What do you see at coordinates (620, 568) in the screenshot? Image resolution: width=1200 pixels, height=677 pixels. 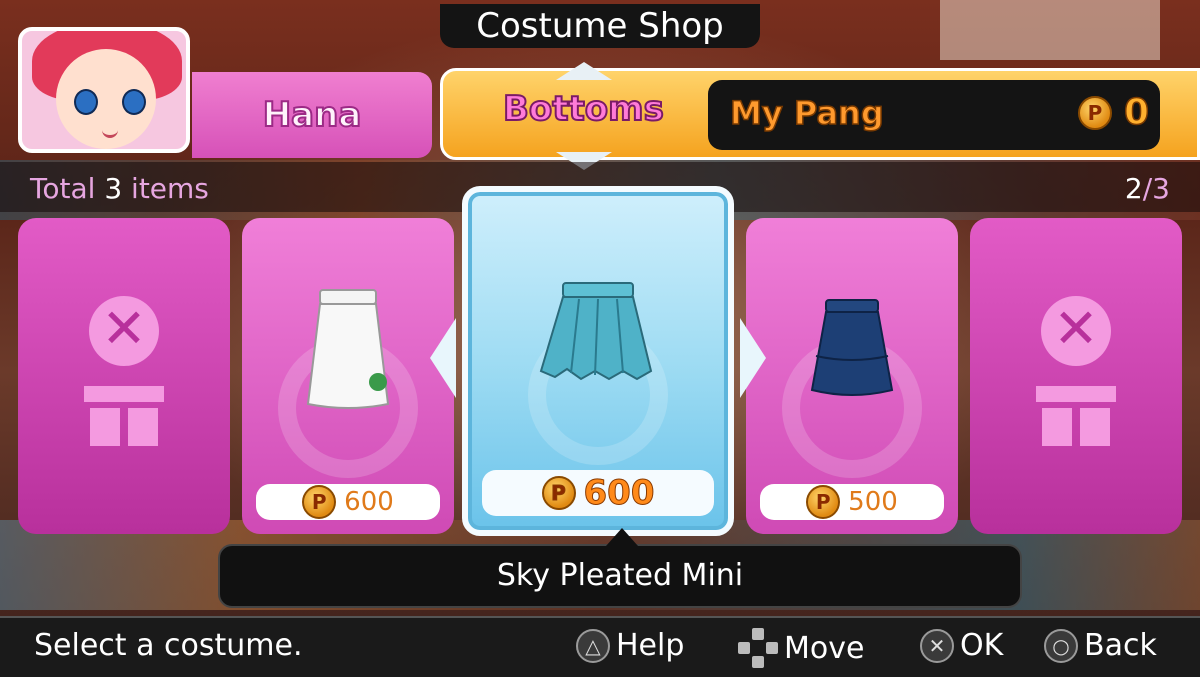 I see `selected-item-name: Sky Pleated Mini` at bounding box center [620, 568].